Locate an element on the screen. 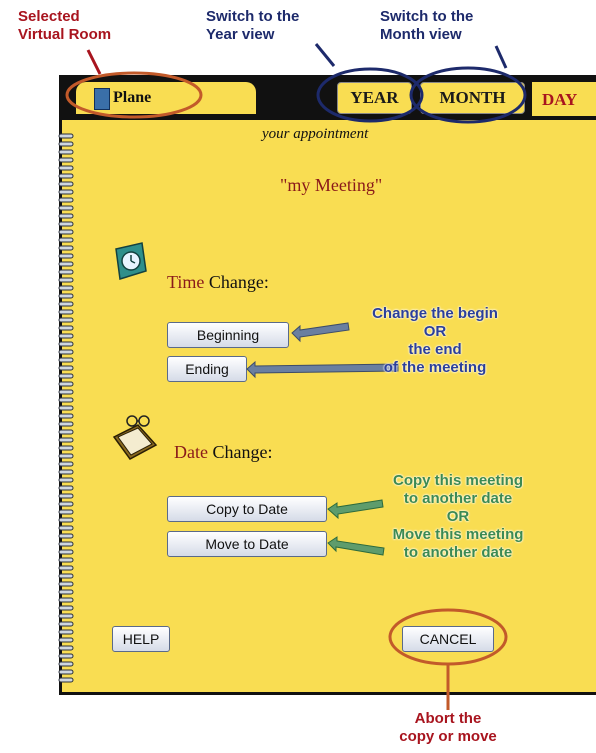  cancel-highlight-ellipse is located at coordinates (448, 637).